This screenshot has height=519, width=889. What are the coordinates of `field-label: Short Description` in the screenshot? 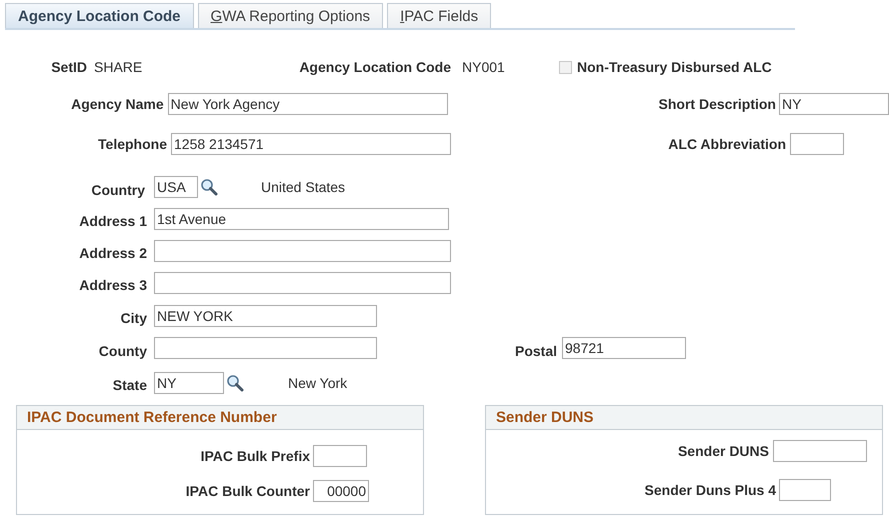 It's located at (717, 104).